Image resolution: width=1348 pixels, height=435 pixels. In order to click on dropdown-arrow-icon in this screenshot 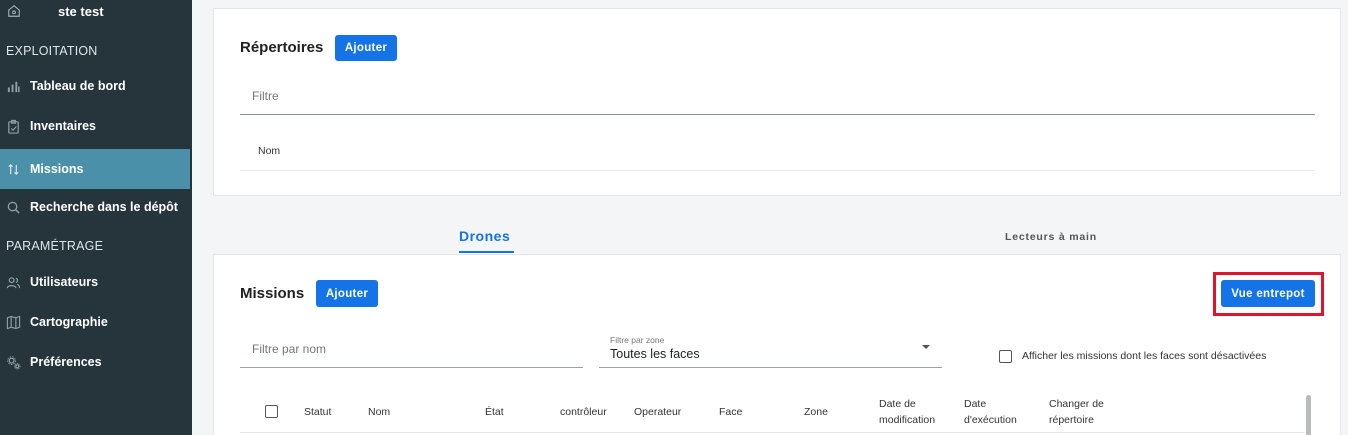, I will do `click(926, 347)`.